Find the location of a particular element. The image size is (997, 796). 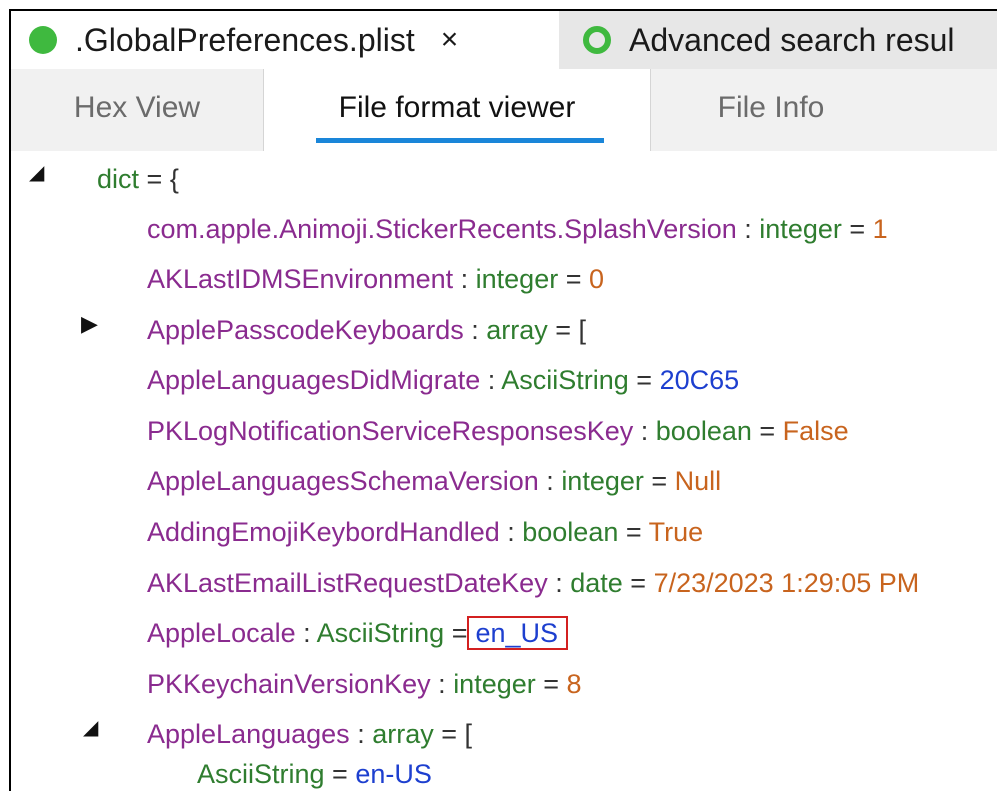

tree-row: AKLastIDMSEnvironment : integer = 0 is located at coordinates (375, 279).